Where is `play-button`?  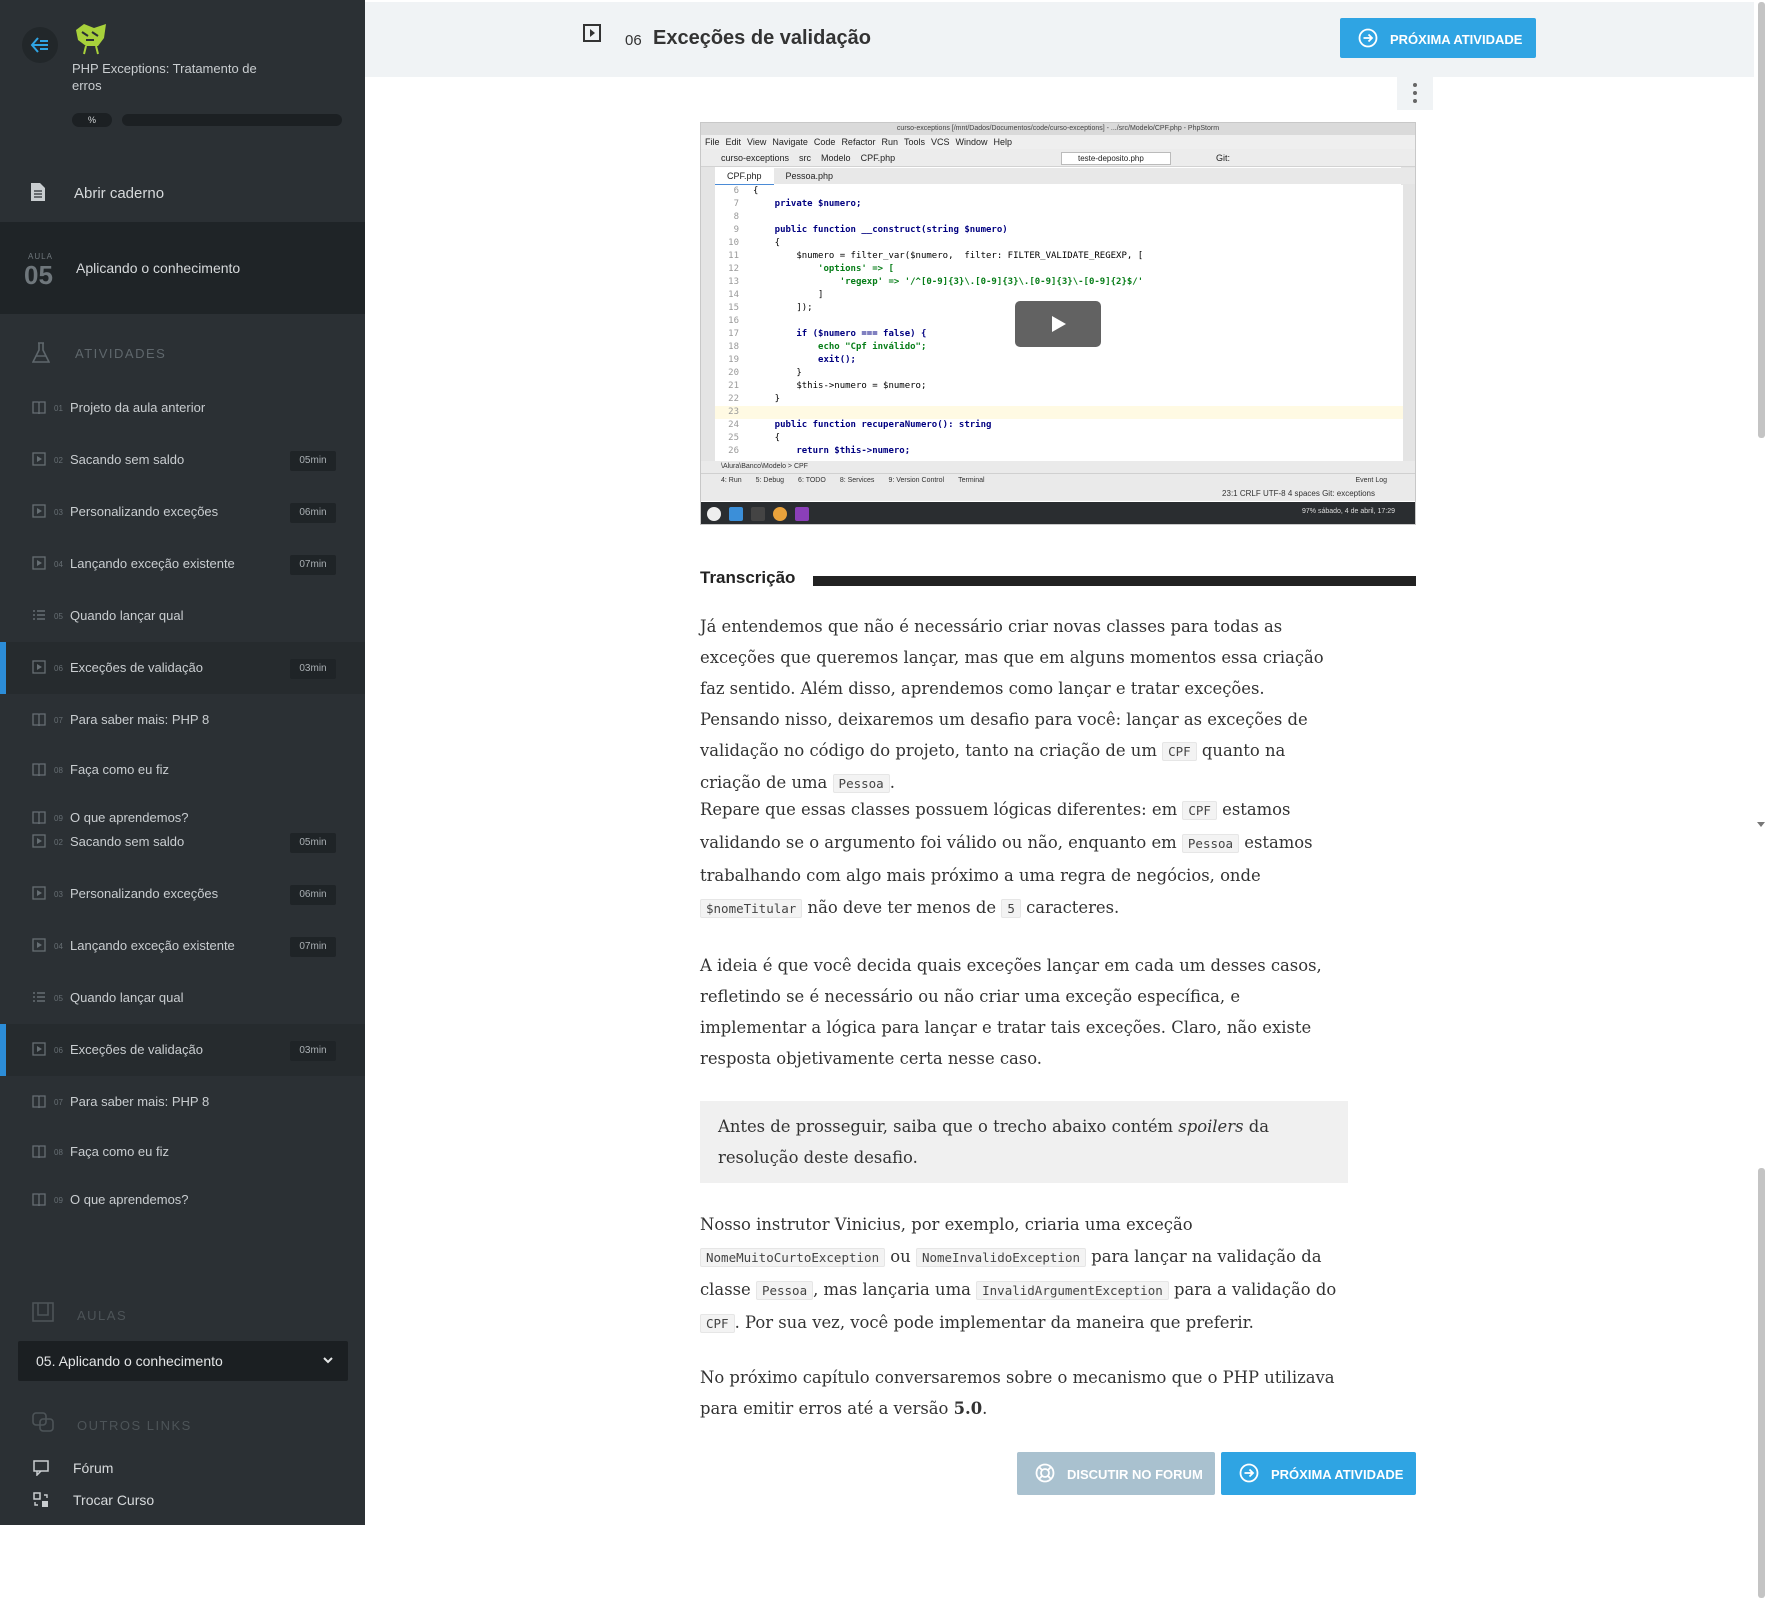 play-button is located at coordinates (1058, 324).